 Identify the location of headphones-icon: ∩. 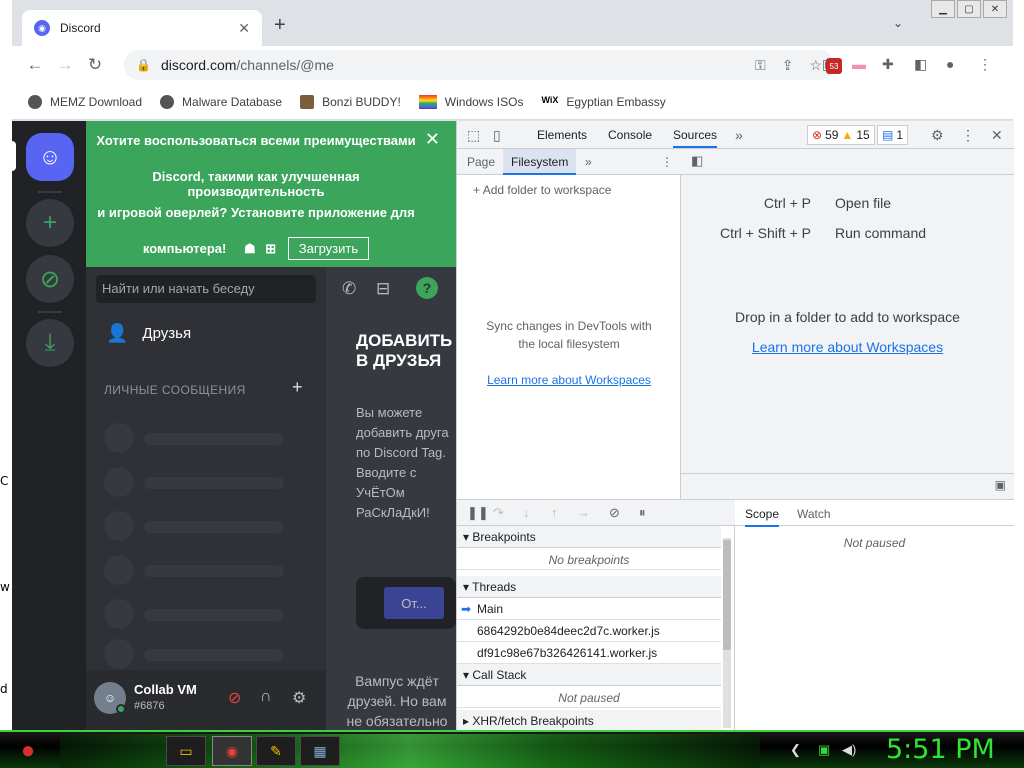
(266, 697).